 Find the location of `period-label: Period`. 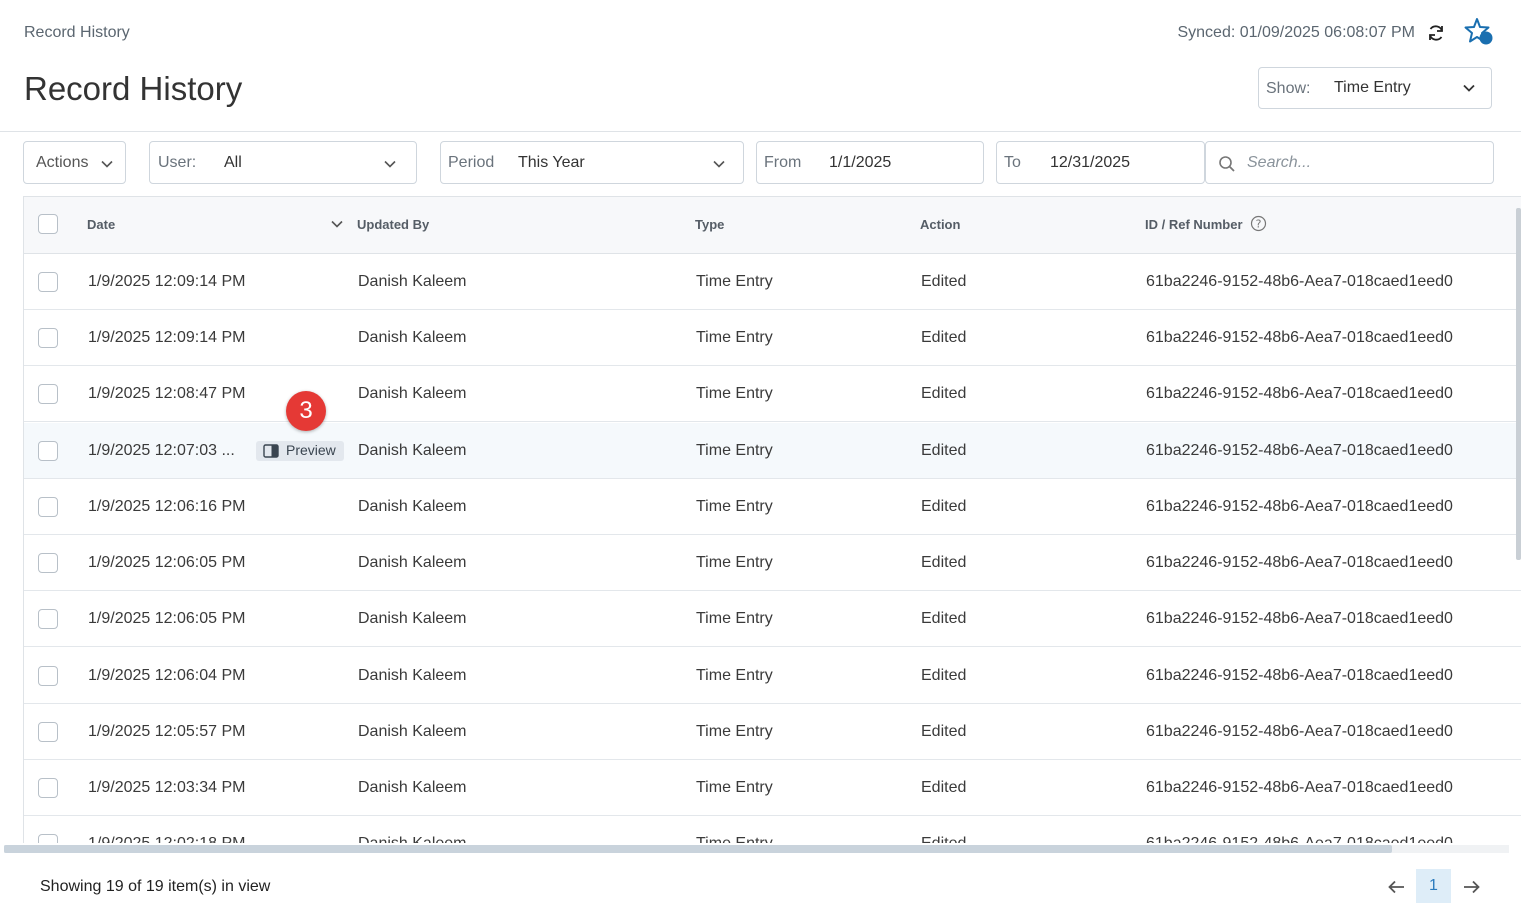

period-label: Period is located at coordinates (471, 162).